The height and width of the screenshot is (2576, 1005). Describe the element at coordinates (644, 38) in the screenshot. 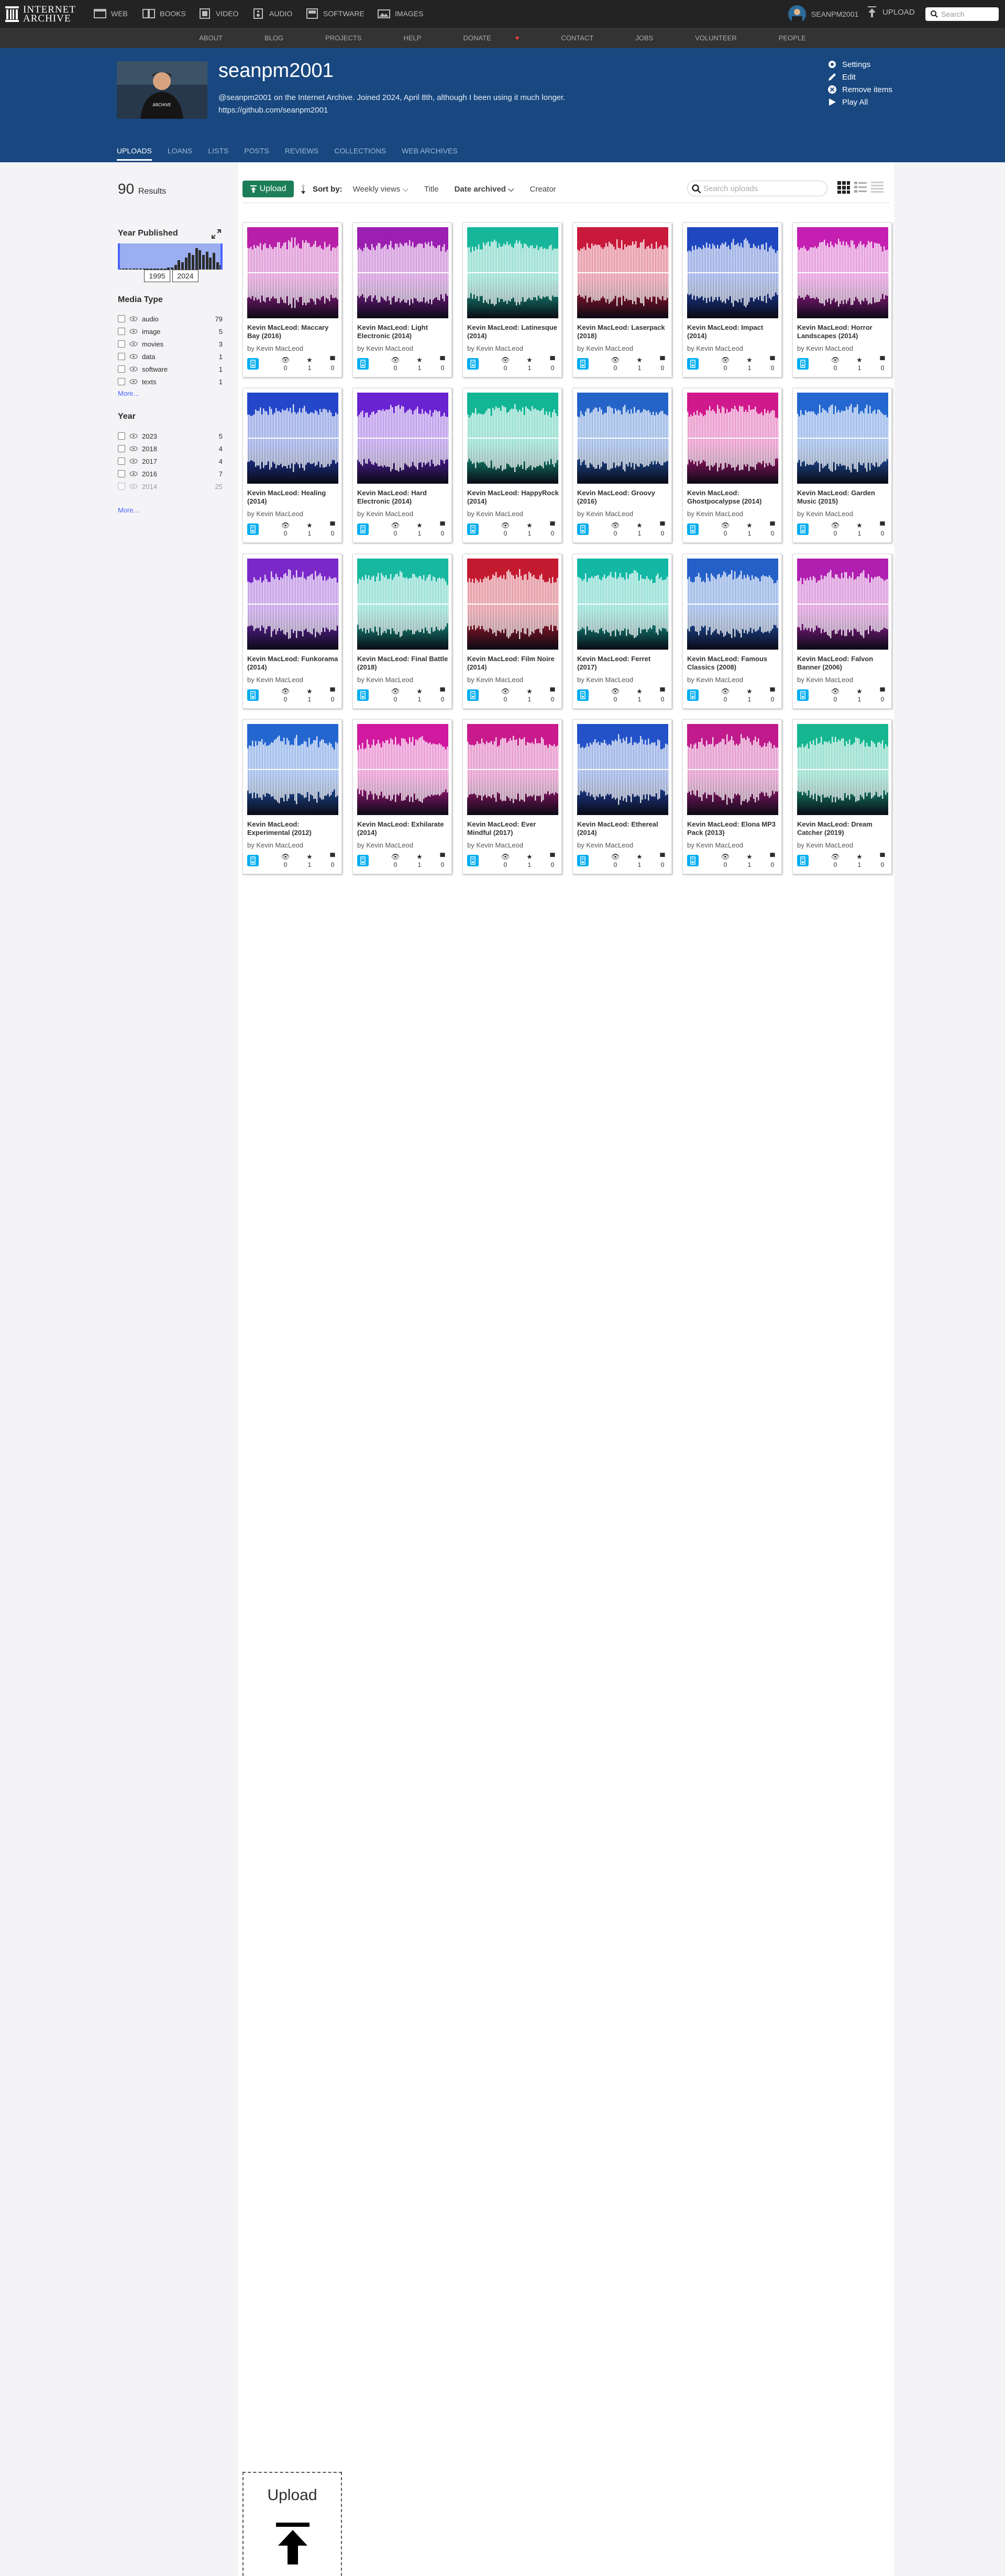

I see `subnav-jobs: JOBS` at that location.